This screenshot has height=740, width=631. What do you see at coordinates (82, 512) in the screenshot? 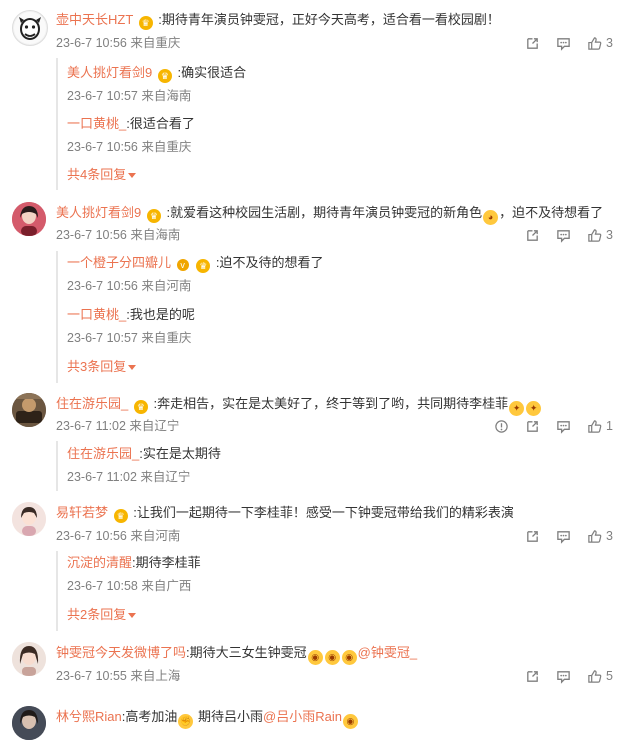
I see `comment-username: 易轩若梦` at bounding box center [82, 512].